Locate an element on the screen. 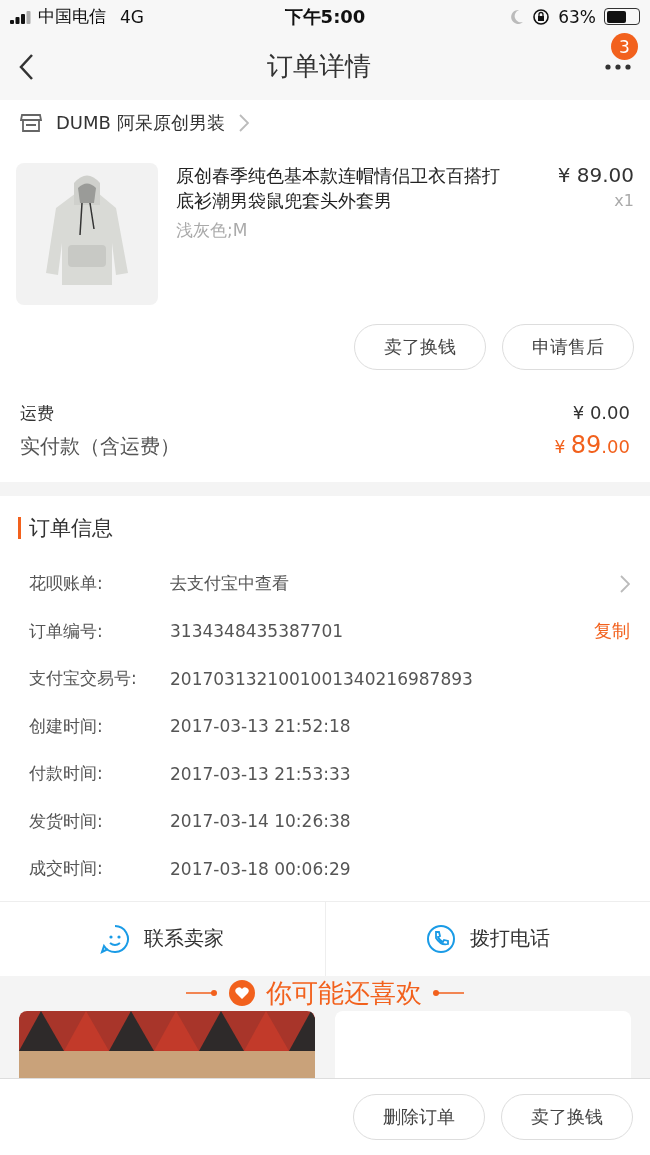  rotation-lock-icon is located at coordinates (541, 16).